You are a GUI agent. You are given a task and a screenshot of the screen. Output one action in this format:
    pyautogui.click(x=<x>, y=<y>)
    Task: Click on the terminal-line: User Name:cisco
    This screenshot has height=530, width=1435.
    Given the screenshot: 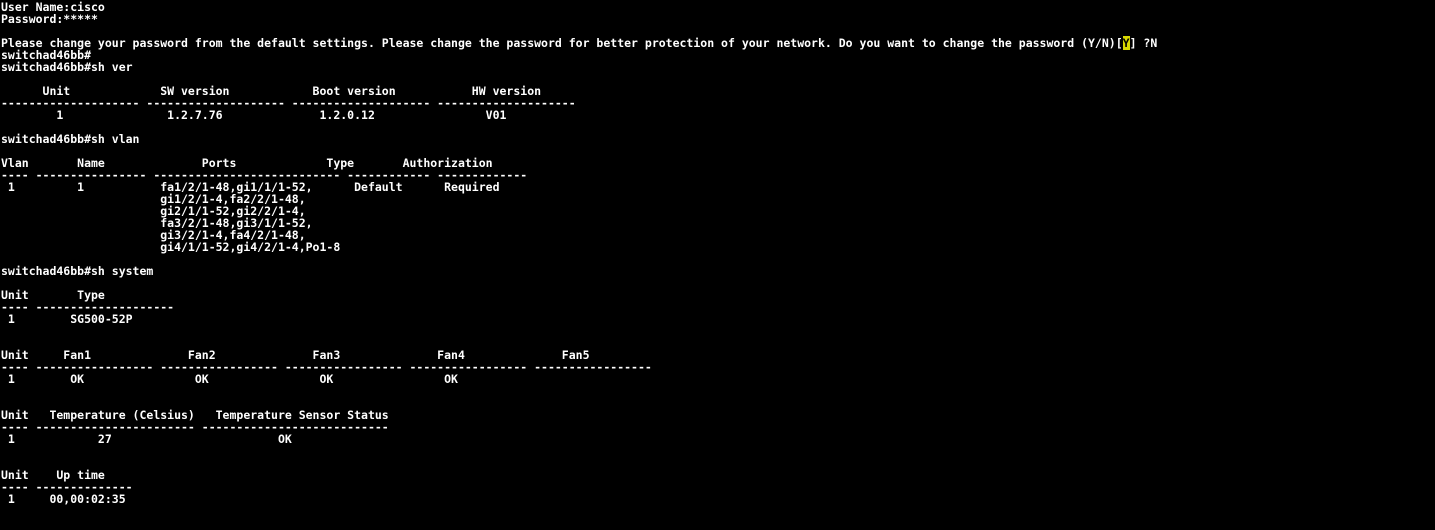 What is the action you would take?
    pyautogui.click(x=53, y=7)
    